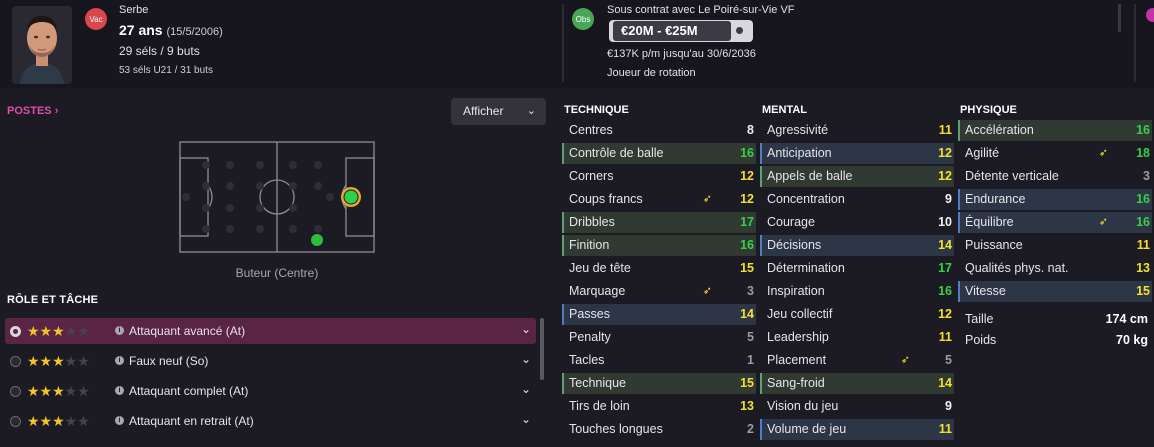 The height and width of the screenshot is (447, 1154). Describe the element at coordinates (277, 273) in the screenshot. I see `position-caption: Buteur (Centre)` at that location.